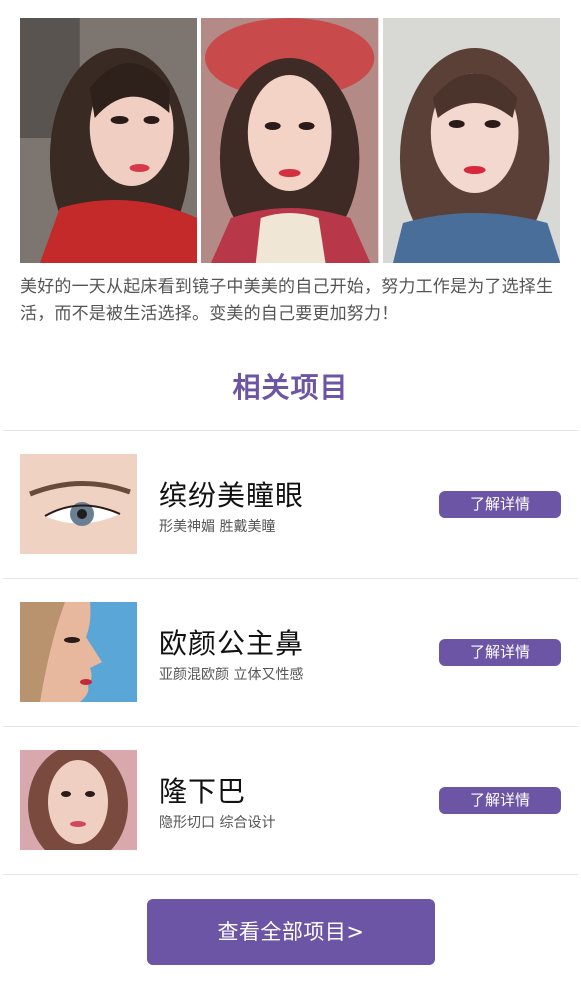  What do you see at coordinates (290, 387) in the screenshot?
I see `section-title: 相关项目` at bounding box center [290, 387].